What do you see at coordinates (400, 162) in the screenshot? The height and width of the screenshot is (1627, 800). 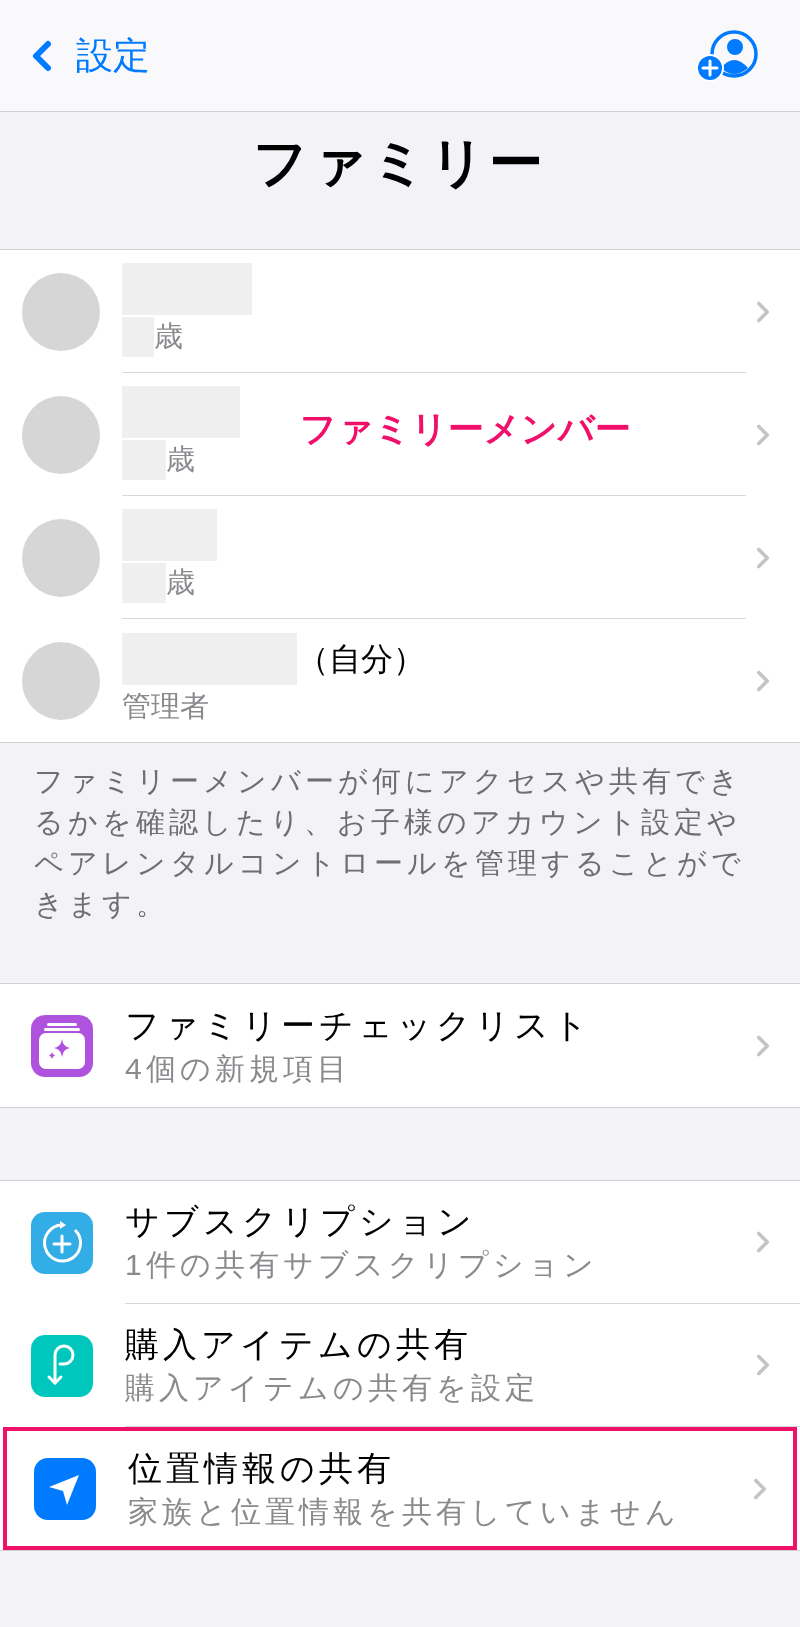 I see `page-title: ファミリー` at bounding box center [400, 162].